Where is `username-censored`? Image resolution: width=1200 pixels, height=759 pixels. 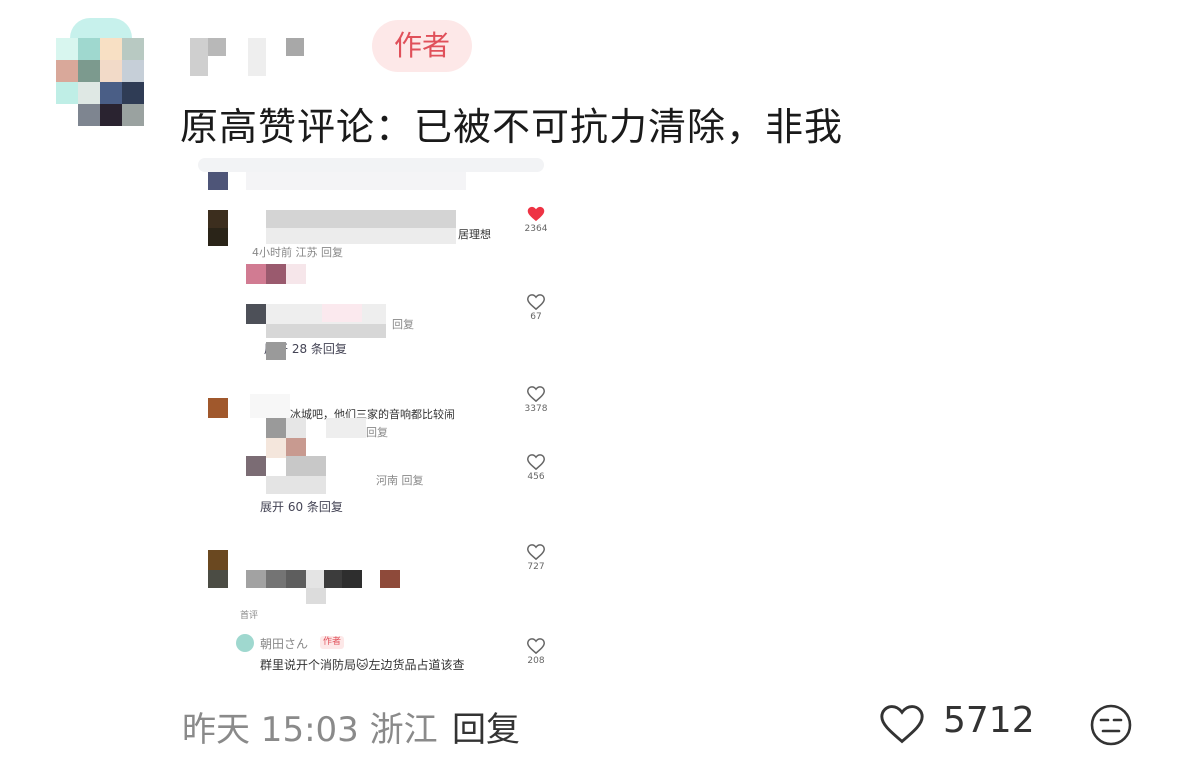 username-censored is located at coordinates (250, 57).